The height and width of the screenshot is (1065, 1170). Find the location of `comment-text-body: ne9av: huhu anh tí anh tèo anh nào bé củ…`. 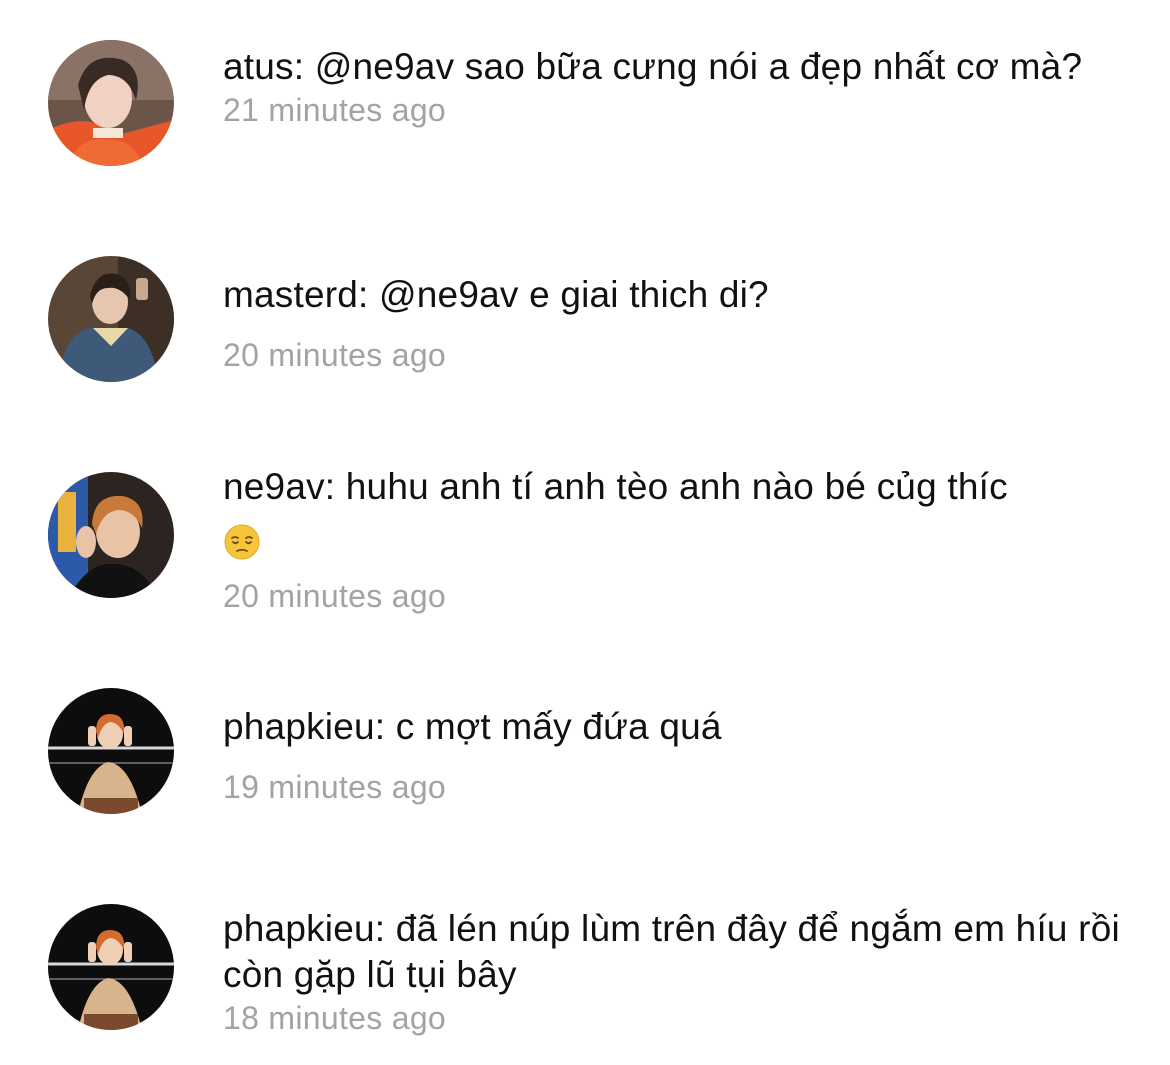

comment-text-body: ne9av: huhu anh tí anh tèo anh nào bé củ… is located at coordinates (615, 486).